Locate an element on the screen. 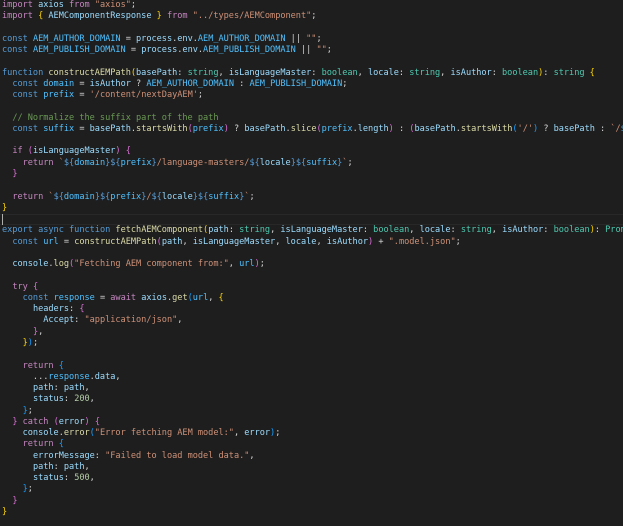 Image resolution: width=623 pixels, height=526 pixels. code-line: try { is located at coordinates (312, 287).